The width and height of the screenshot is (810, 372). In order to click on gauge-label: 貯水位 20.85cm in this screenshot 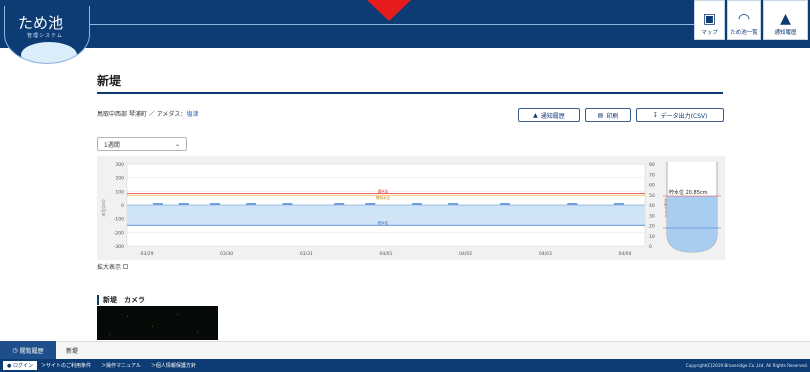, I will do `click(688, 192)`.